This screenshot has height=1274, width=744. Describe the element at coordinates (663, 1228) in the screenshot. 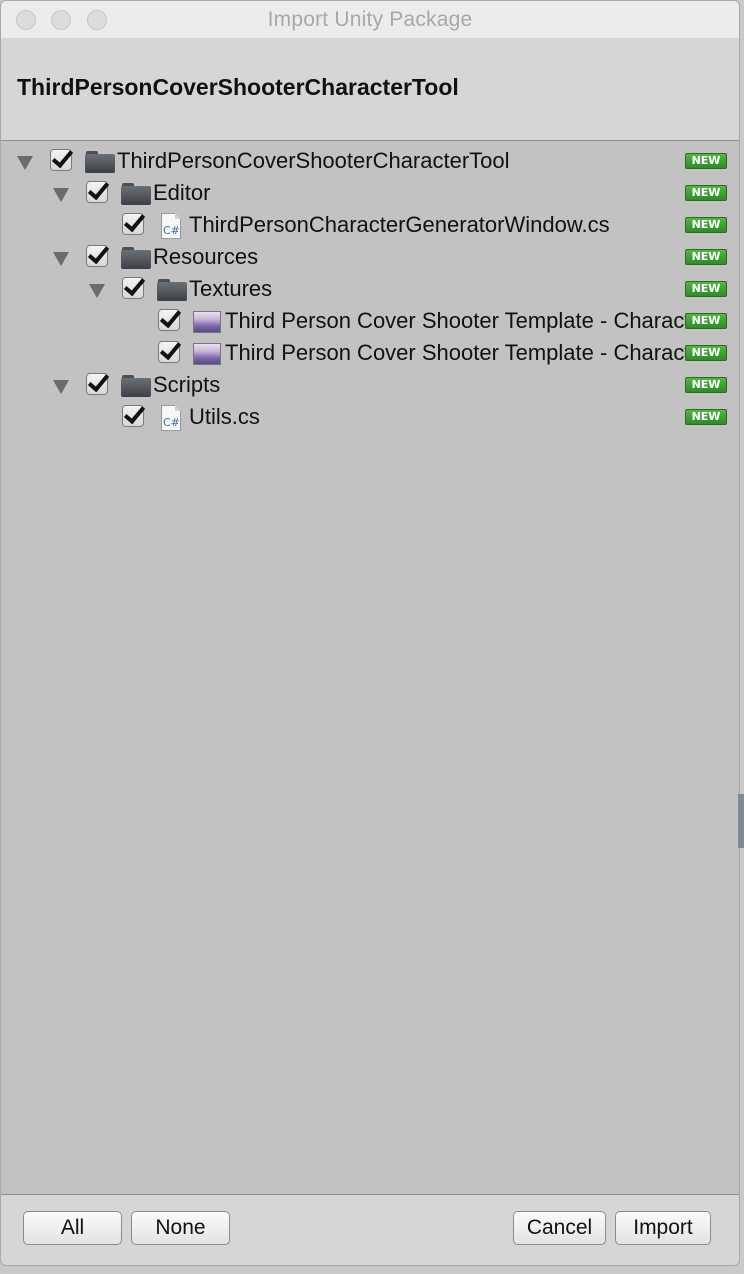

I see `import-button: Import` at that location.